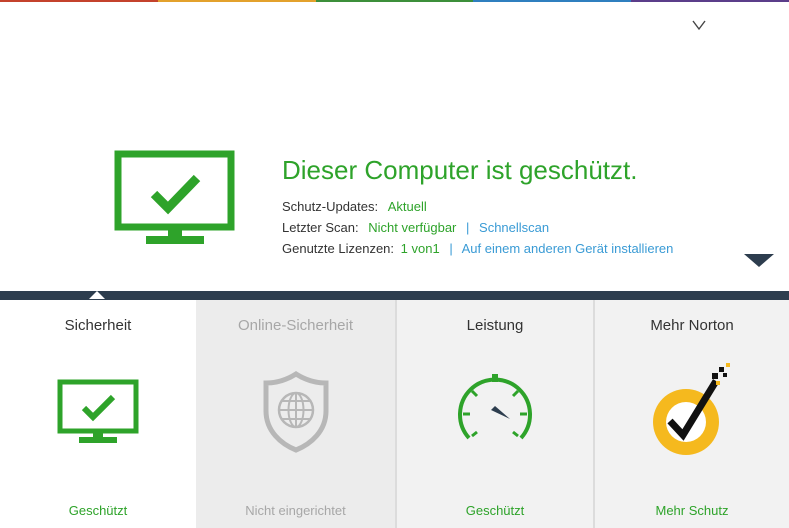  I want to click on tile-mehr-norton: Mehr Norton Mehr Schutz, so click(692, 414).